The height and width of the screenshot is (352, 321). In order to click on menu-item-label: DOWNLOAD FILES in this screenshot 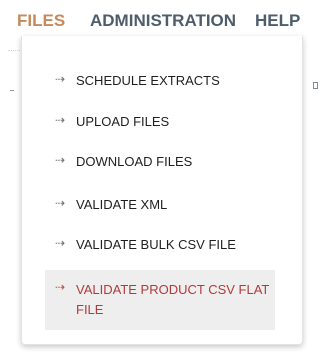, I will do `click(134, 161)`.